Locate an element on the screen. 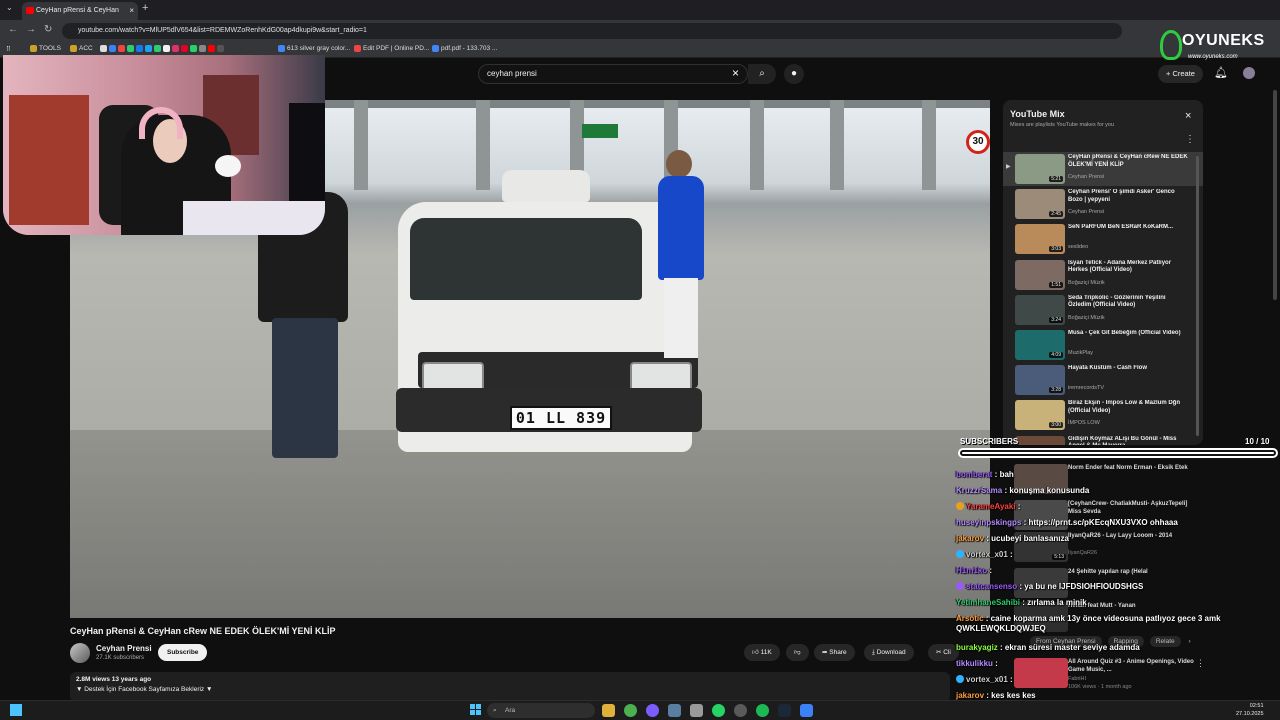 The height and width of the screenshot is (720, 1280). system-clock: 02:51 27.10.2025 is located at coordinates (1250, 710).